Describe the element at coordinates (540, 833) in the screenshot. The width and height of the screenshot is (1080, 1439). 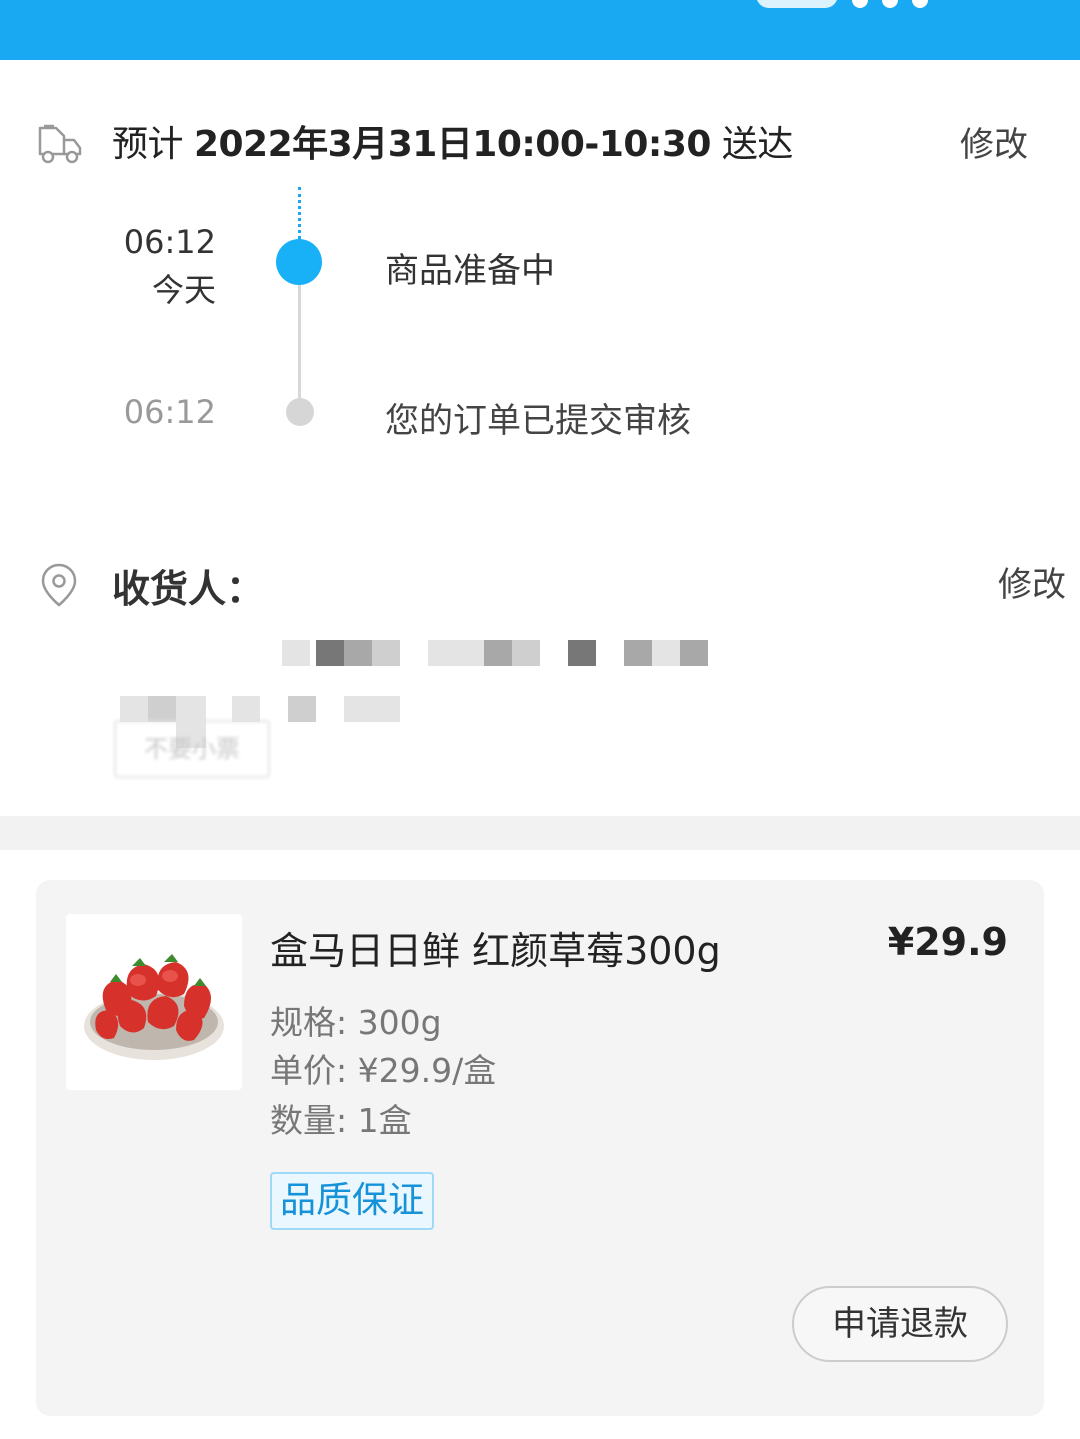
I see `section-divider` at that location.